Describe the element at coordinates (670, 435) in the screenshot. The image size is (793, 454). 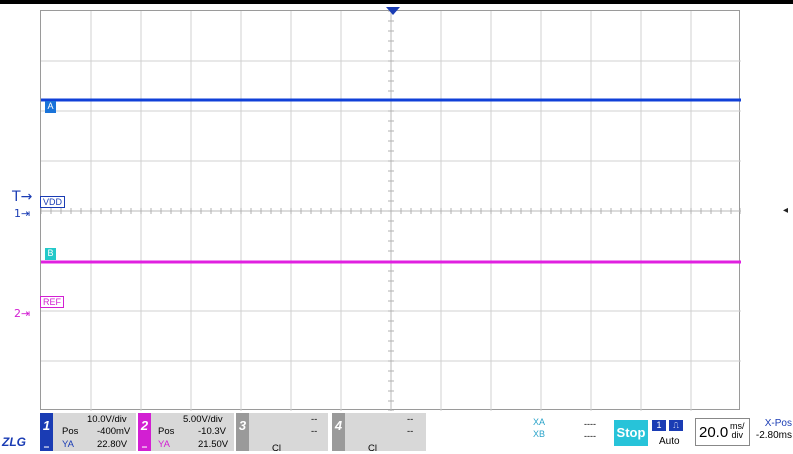
I see `trigger-info: 1 ⎍ Auto` at that location.